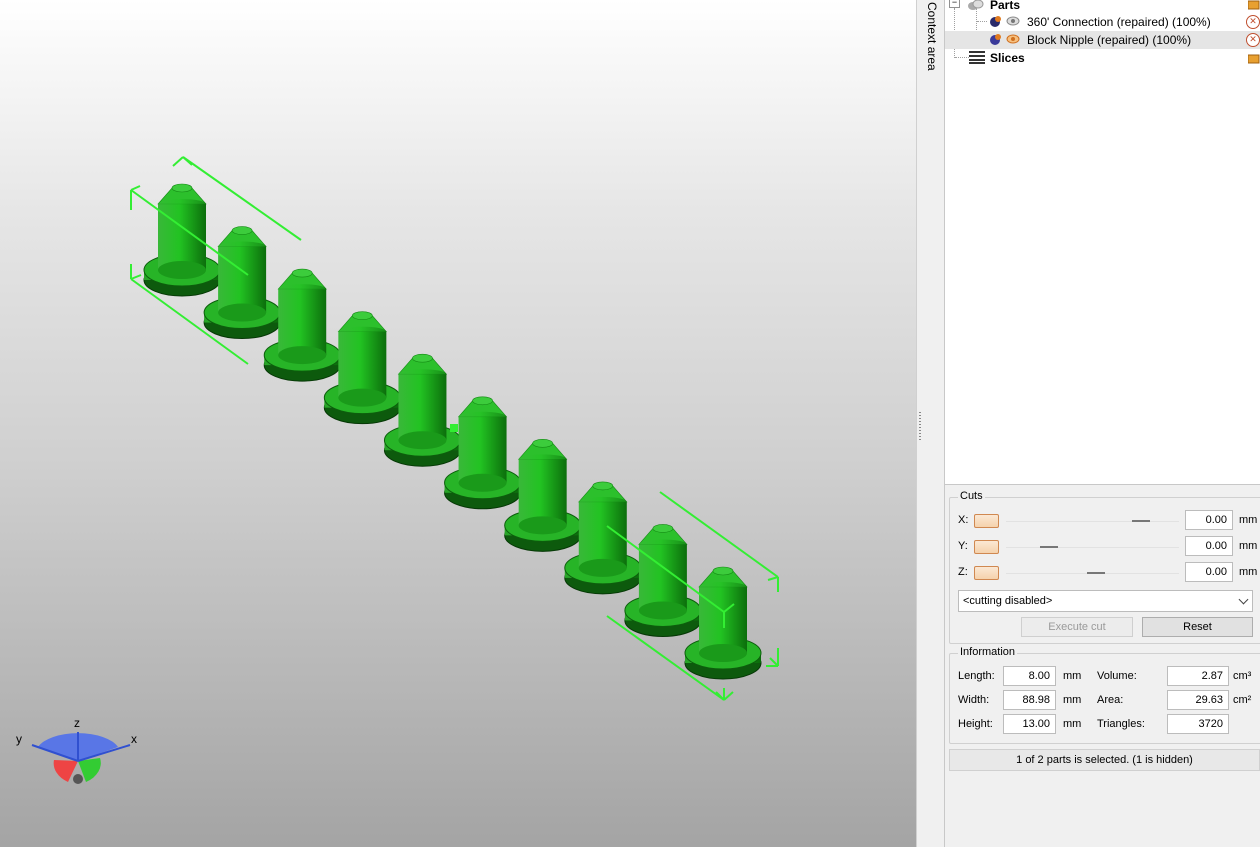  What do you see at coordinates (963, 572) in the screenshot?
I see `cut-axis-label: Z:` at bounding box center [963, 572].